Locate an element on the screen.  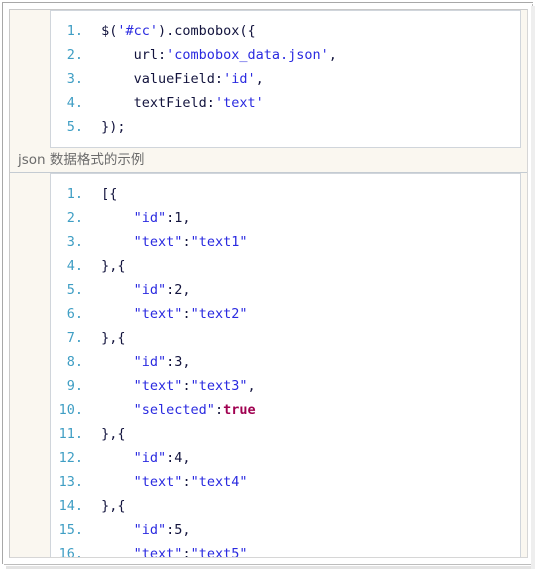
code-line: 1. [{ is located at coordinates (285, 194).